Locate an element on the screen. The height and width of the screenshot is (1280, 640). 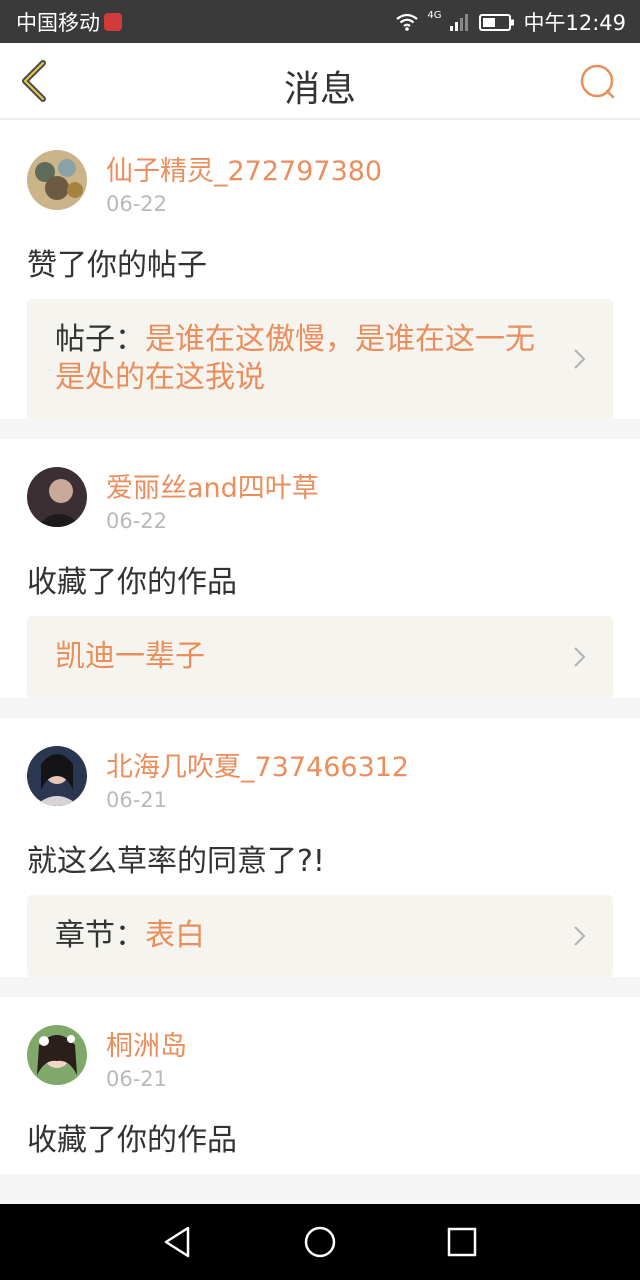
username: 仙子精灵_272797380 is located at coordinates (244, 168).